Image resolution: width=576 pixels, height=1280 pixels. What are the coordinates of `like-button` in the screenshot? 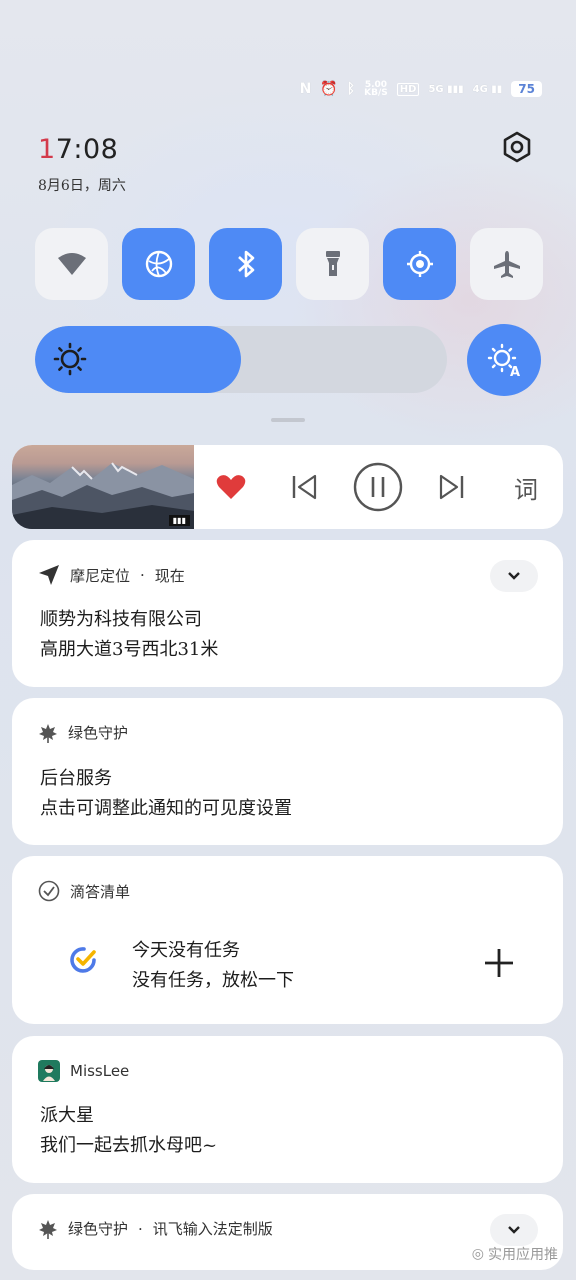 It's located at (231, 487).